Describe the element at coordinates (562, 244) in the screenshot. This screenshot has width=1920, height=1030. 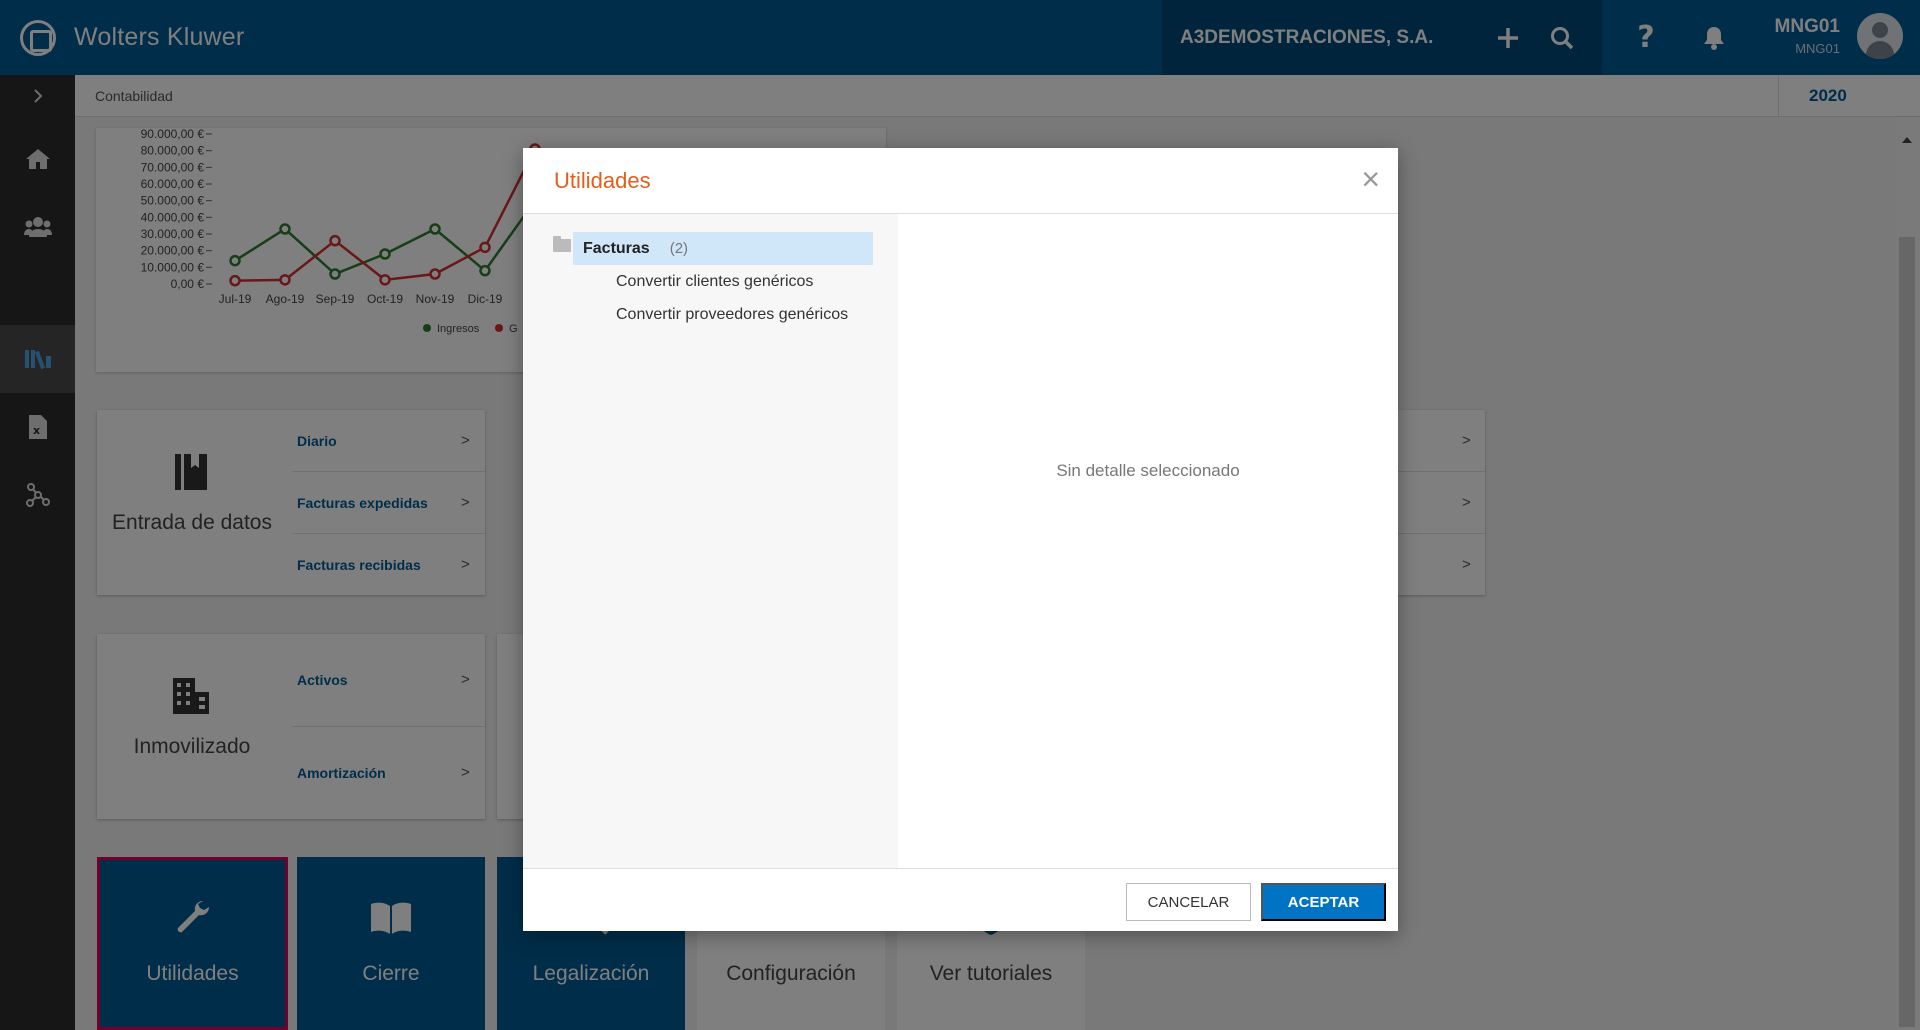
I see `folder-open-icon` at that location.